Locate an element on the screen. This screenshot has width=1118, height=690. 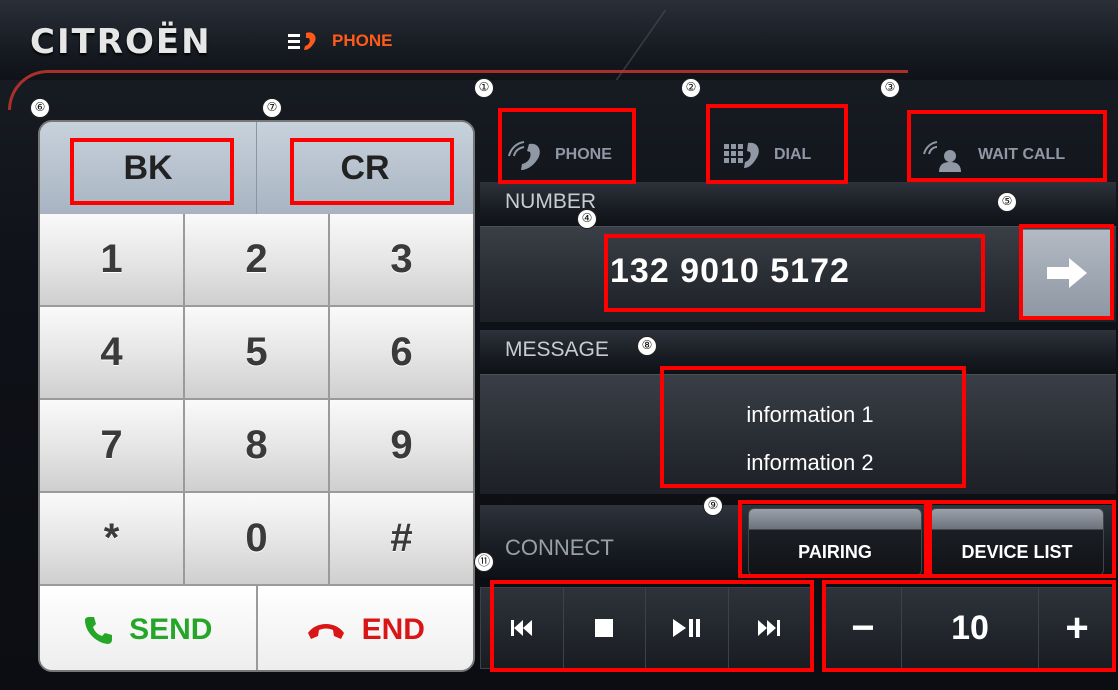
send-label: SEND is located at coordinates (171, 629).